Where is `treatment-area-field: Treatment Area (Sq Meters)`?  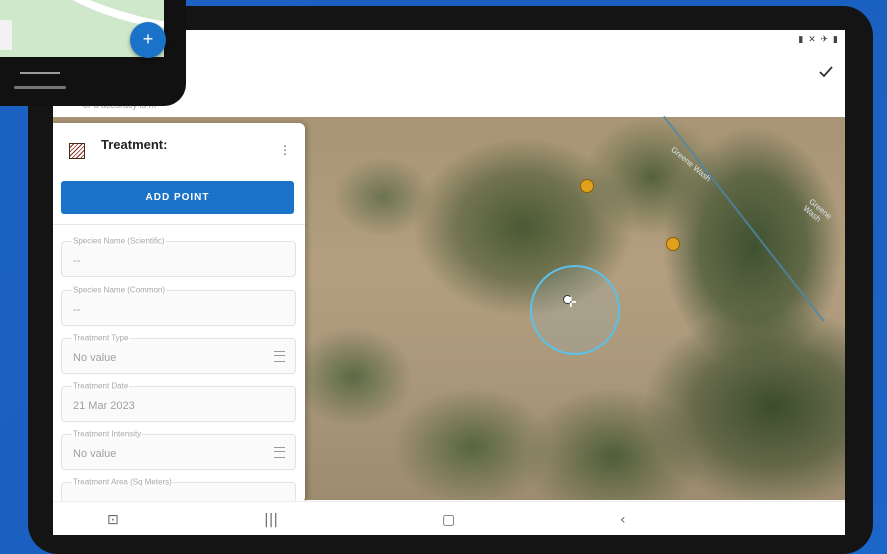
treatment-area-field: Treatment Area (Sq Meters) is located at coordinates (178, 490).